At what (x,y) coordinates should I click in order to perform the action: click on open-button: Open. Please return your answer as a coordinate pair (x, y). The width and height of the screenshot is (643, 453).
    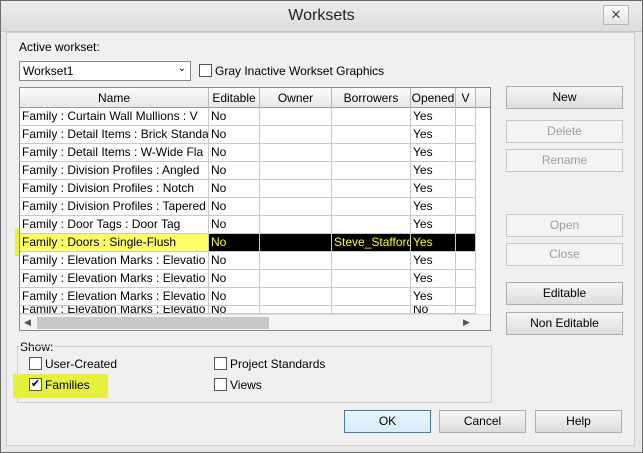
    Looking at the image, I should click on (564, 225).